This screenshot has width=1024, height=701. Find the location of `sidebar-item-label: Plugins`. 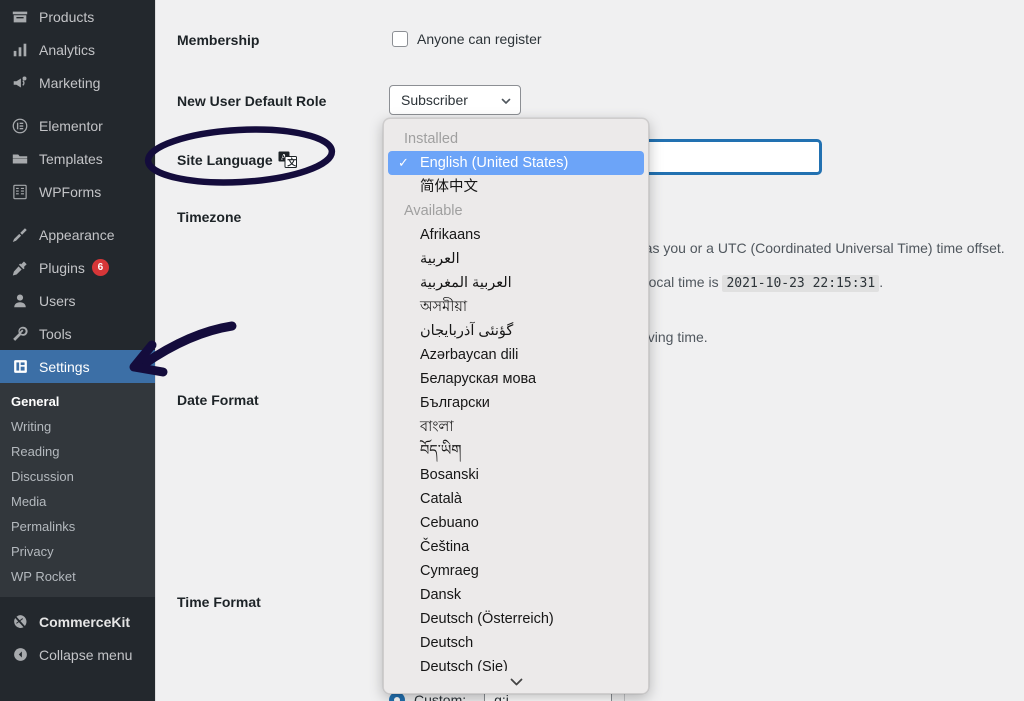

sidebar-item-label: Plugins is located at coordinates (62, 267).